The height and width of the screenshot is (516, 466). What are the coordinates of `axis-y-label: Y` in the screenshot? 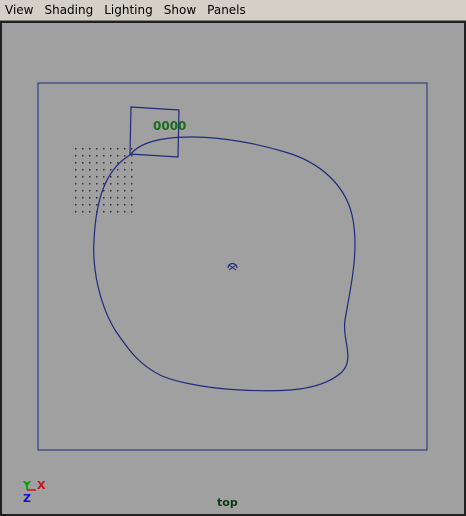 It's located at (27, 485).